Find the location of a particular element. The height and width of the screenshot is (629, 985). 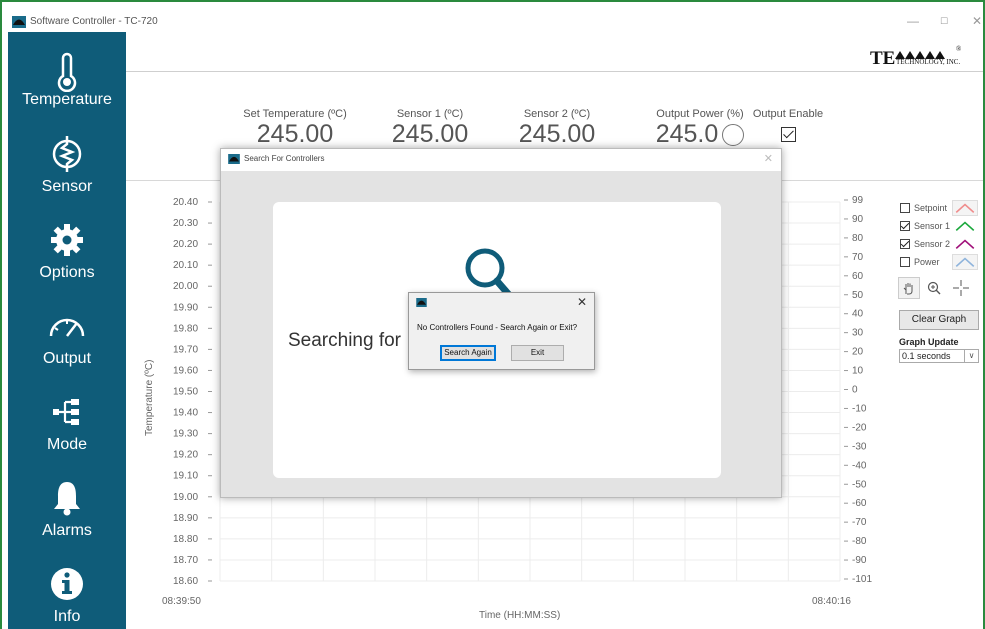

sensor1-value: 245.00 is located at coordinates (430, 134).